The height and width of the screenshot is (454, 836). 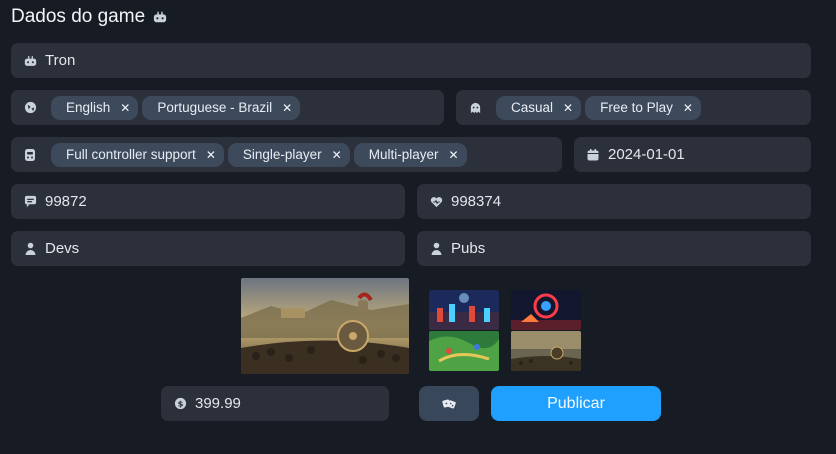 I want to click on heart-icon, so click(x=436, y=202).